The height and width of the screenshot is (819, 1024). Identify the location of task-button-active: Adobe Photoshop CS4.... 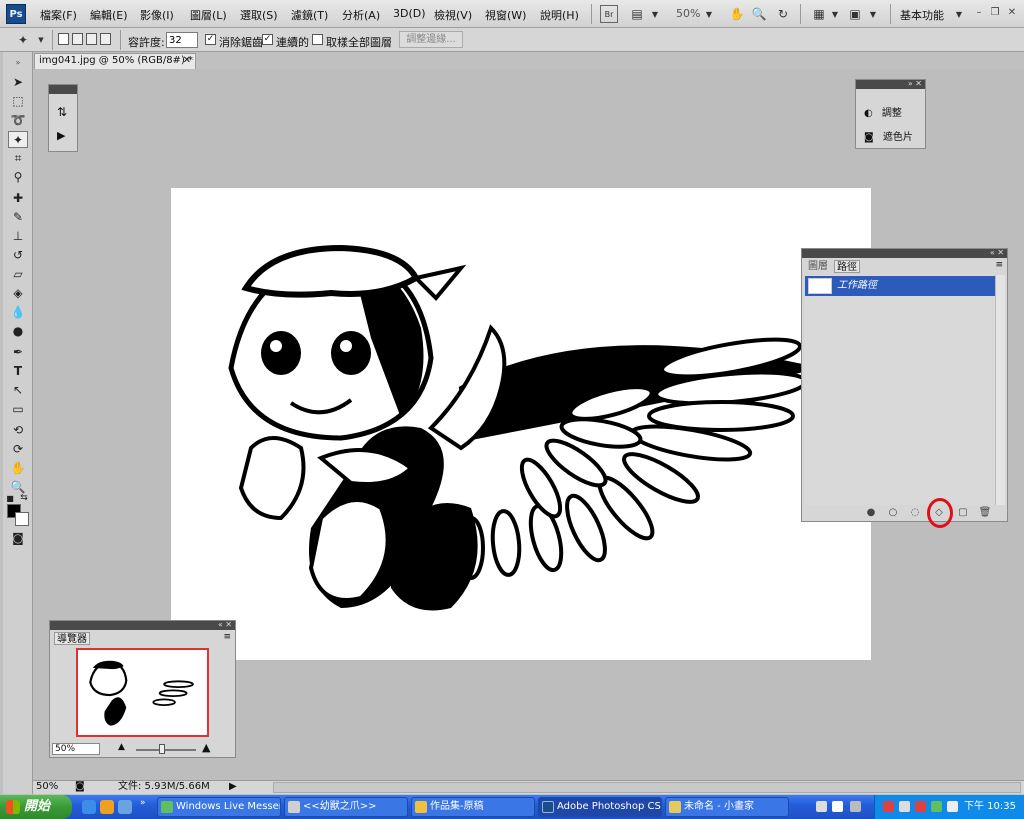
(600, 807).